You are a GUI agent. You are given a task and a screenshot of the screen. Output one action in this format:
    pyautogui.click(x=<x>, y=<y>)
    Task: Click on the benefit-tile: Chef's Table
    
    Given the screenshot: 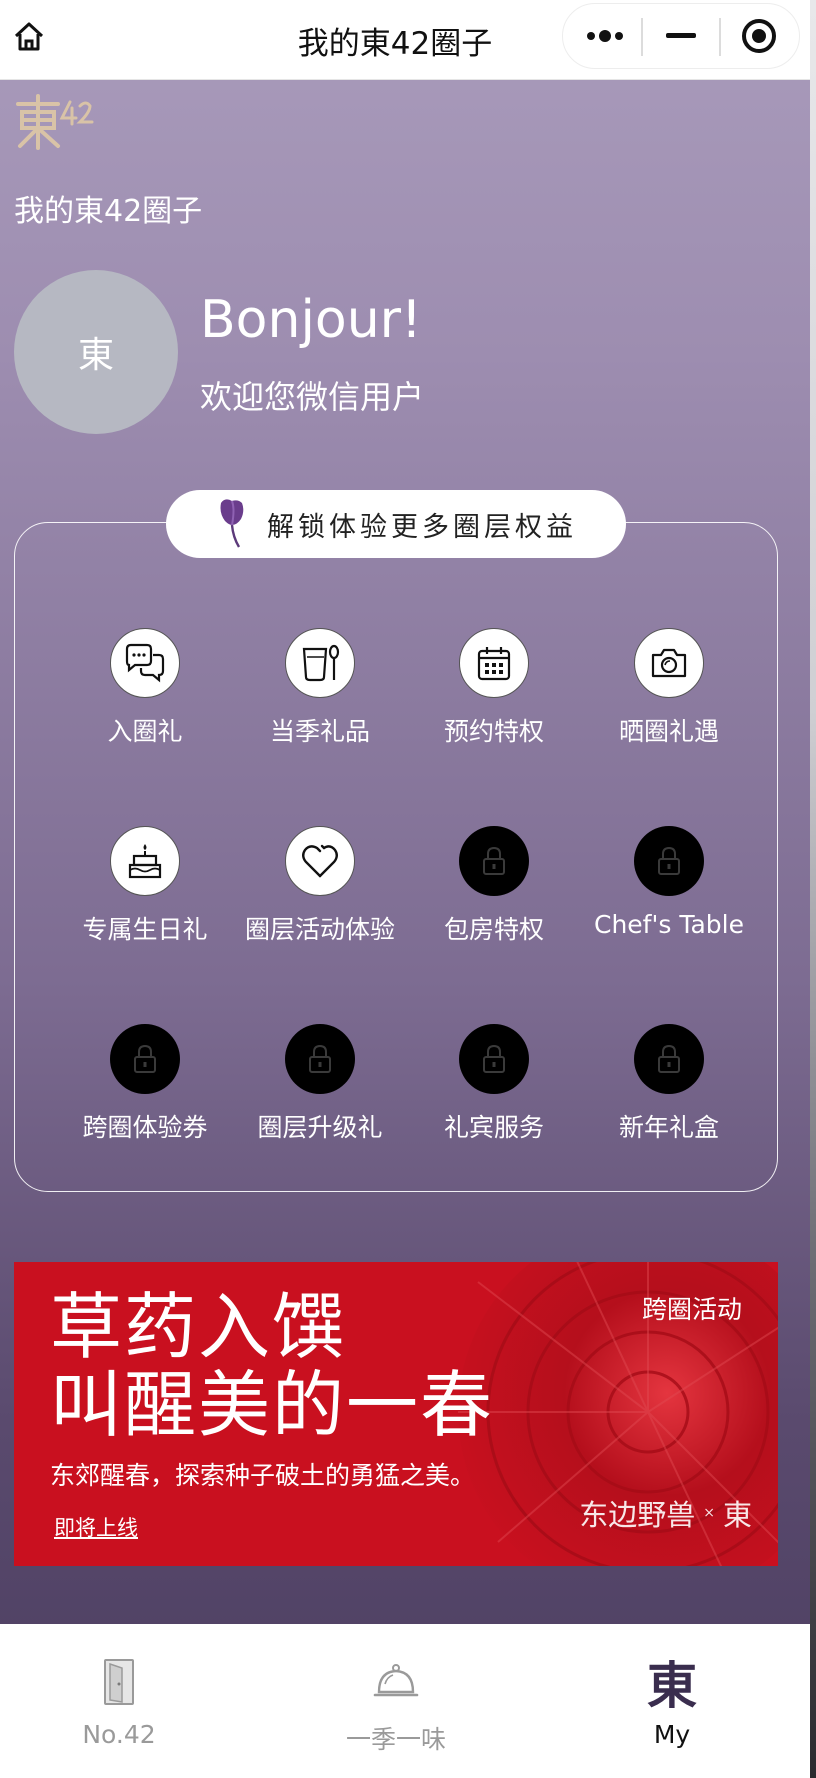 What is the action you would take?
    pyautogui.click(x=669, y=896)
    